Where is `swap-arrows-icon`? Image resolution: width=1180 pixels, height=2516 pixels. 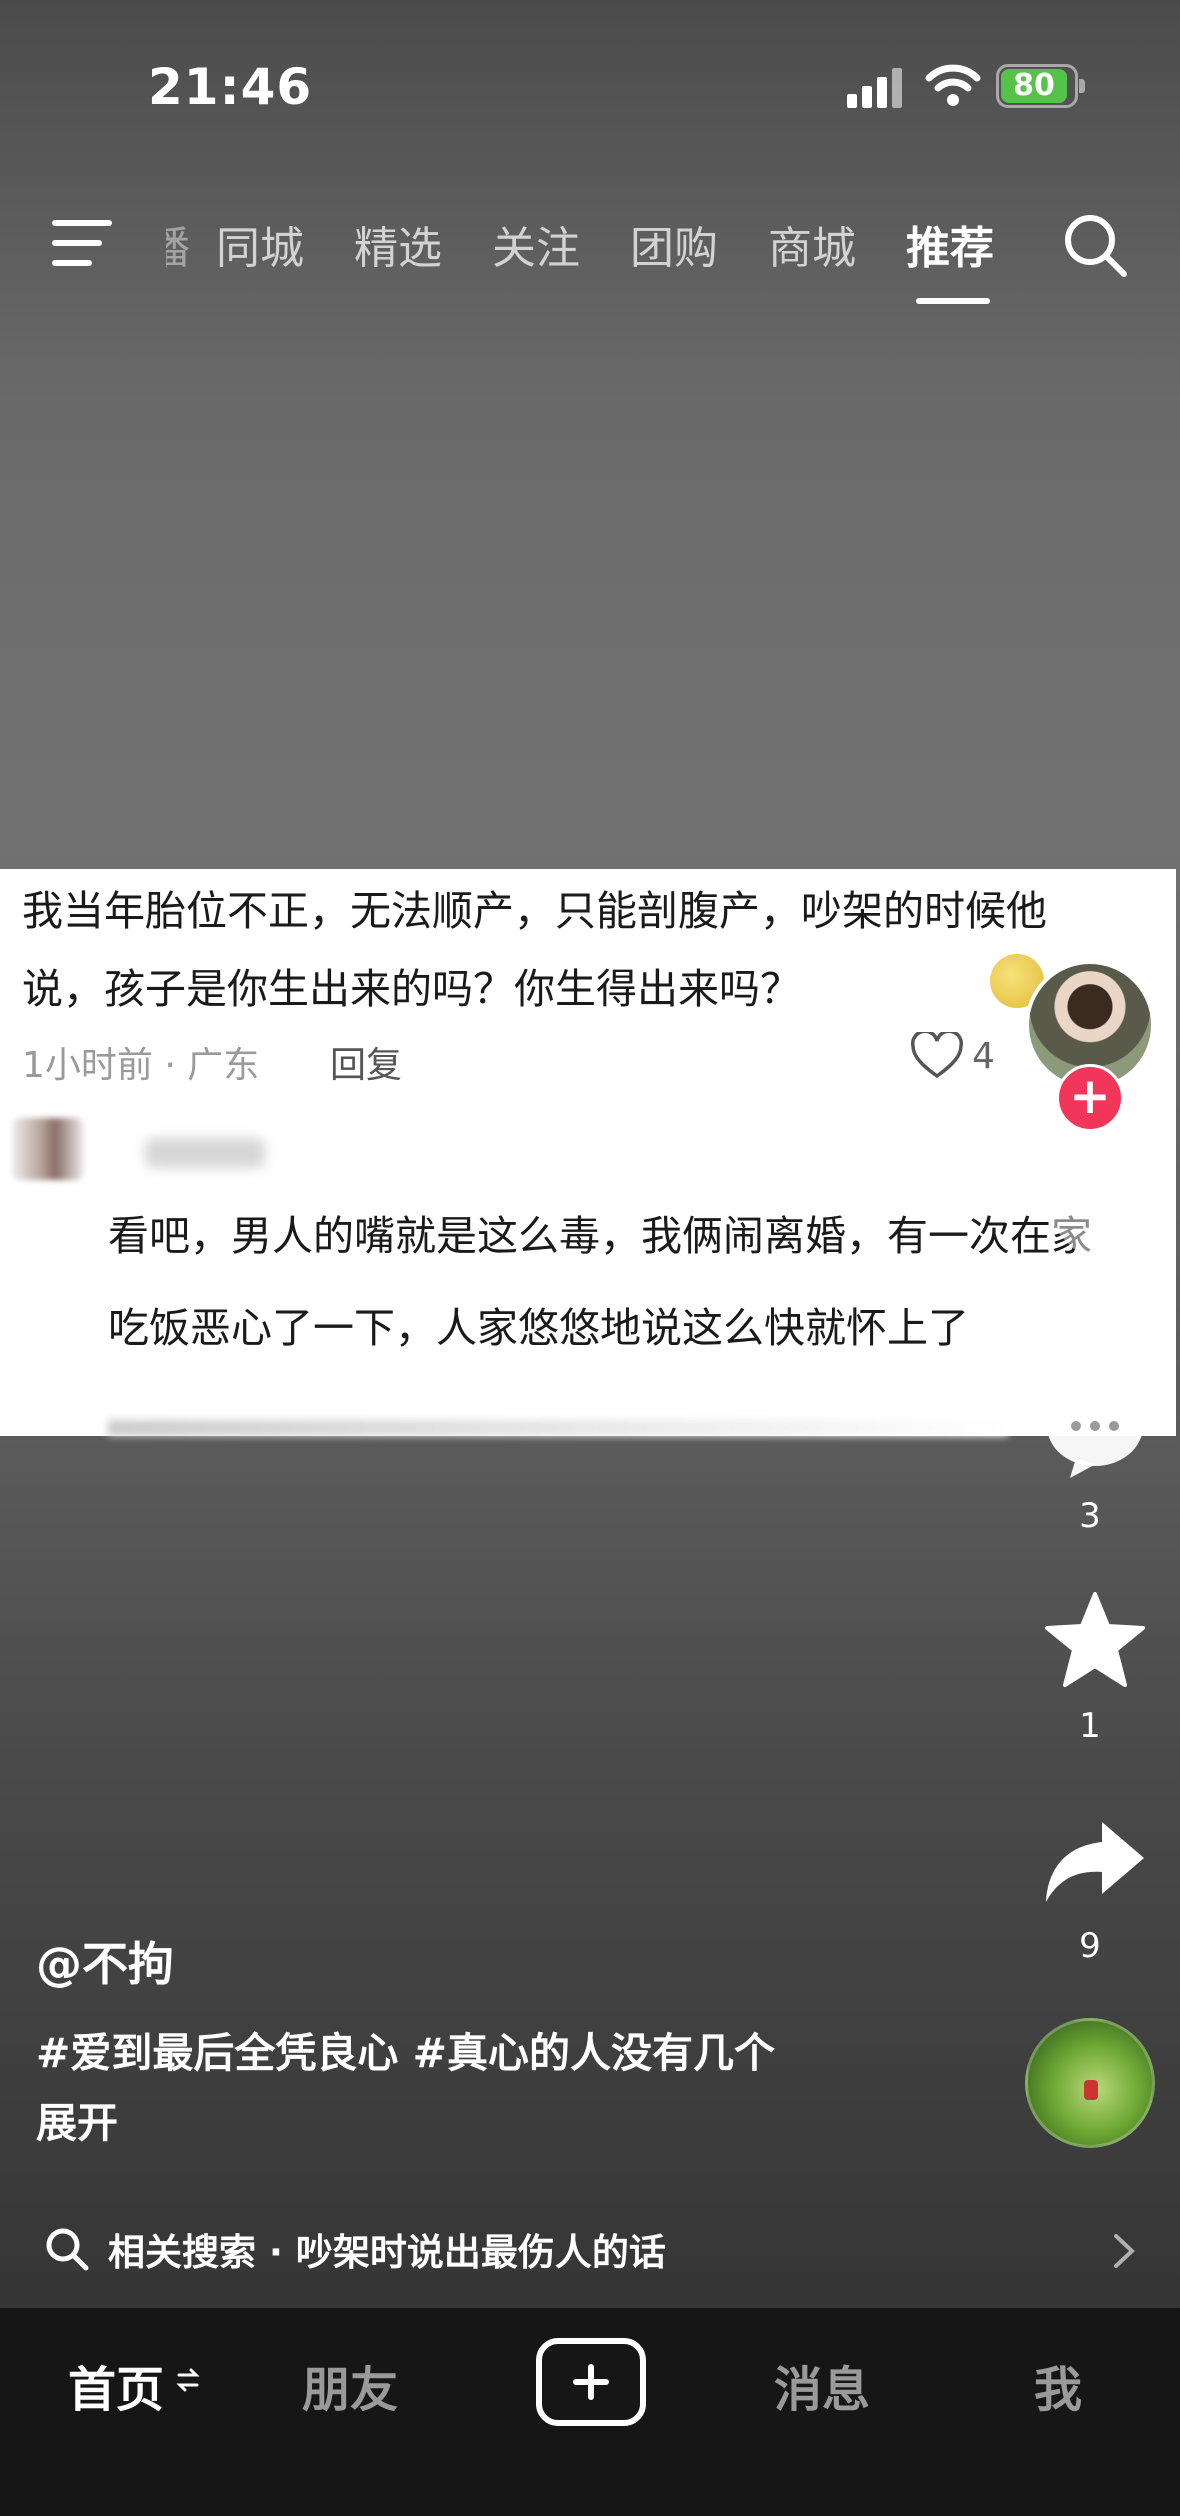 swap-arrows-icon is located at coordinates (188, 2380).